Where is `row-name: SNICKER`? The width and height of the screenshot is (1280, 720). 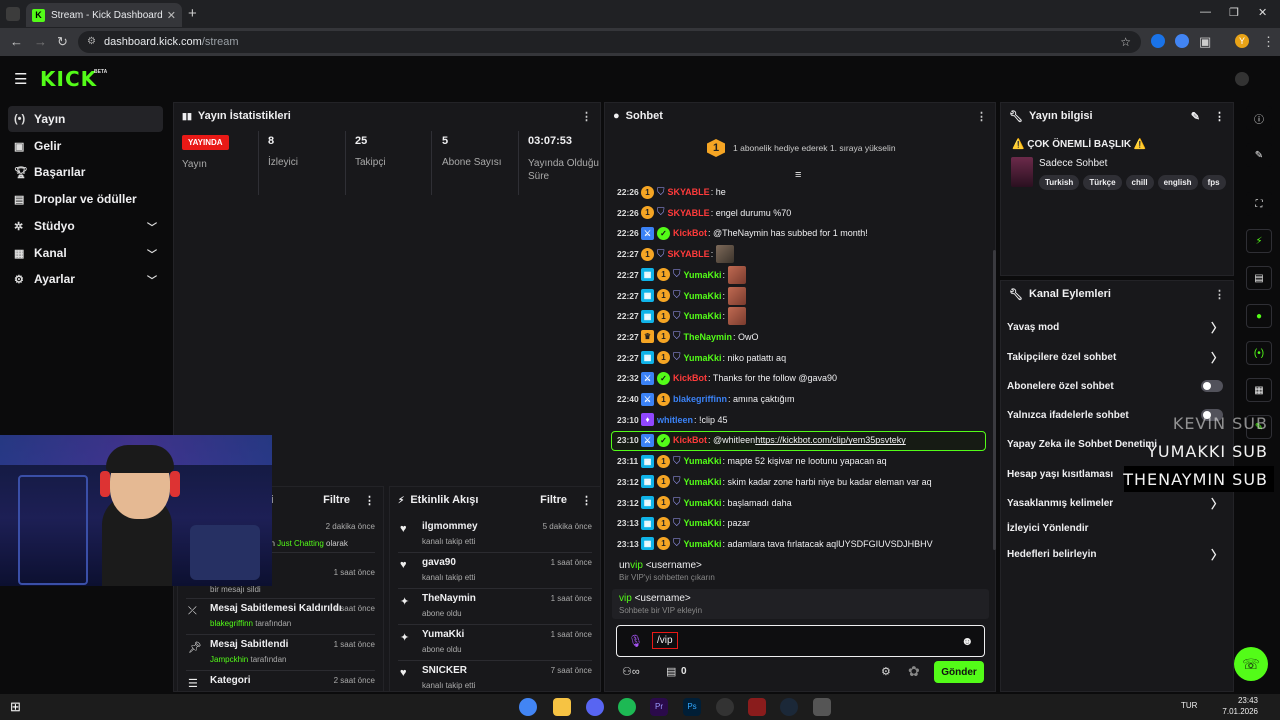 row-name: SNICKER is located at coordinates (444, 670).